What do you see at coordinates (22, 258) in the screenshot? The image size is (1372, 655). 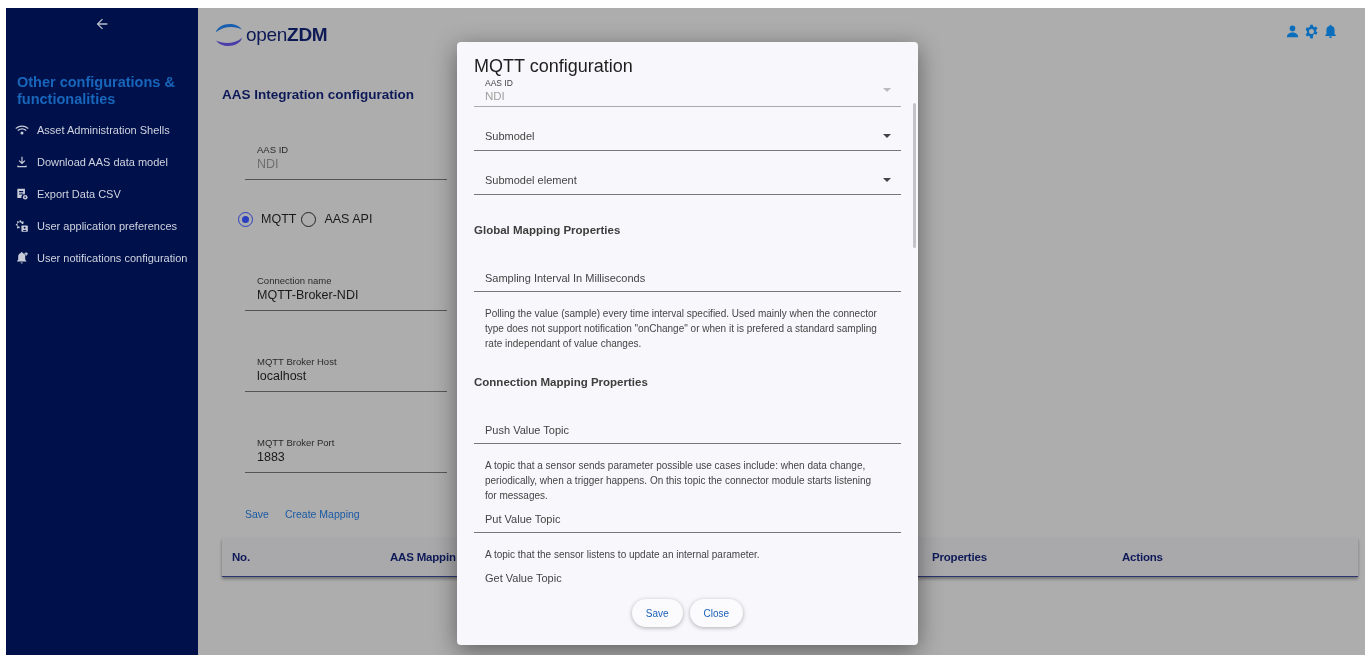 I see `bell-plus-icon` at bounding box center [22, 258].